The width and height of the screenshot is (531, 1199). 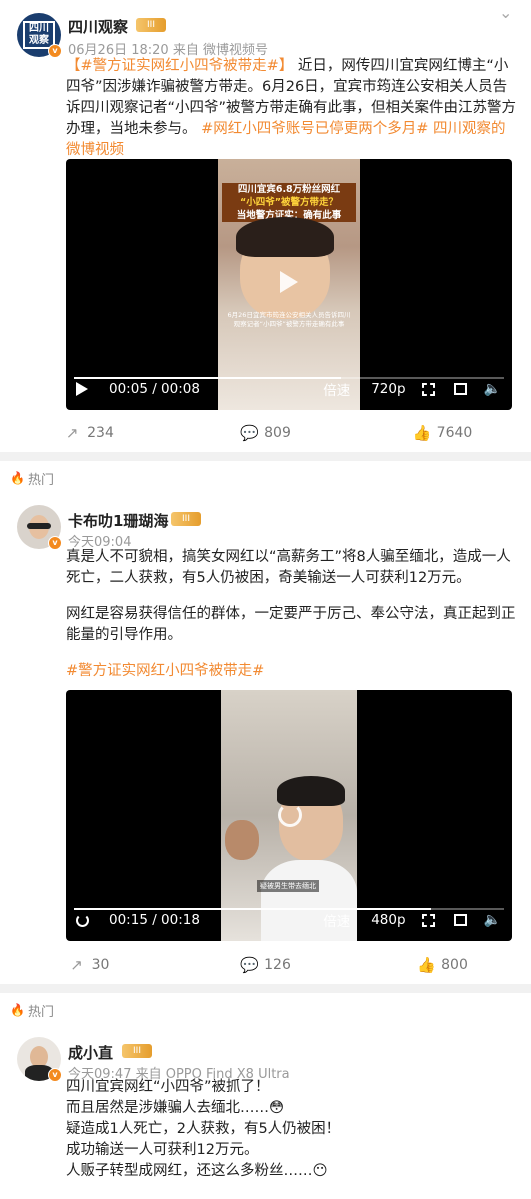 I want to click on like-button: 👍 800, so click(x=442, y=965).